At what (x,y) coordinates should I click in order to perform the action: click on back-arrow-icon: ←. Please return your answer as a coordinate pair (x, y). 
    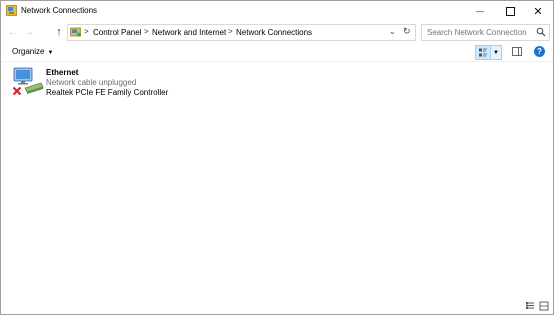
    Looking at the image, I should click on (13, 32).